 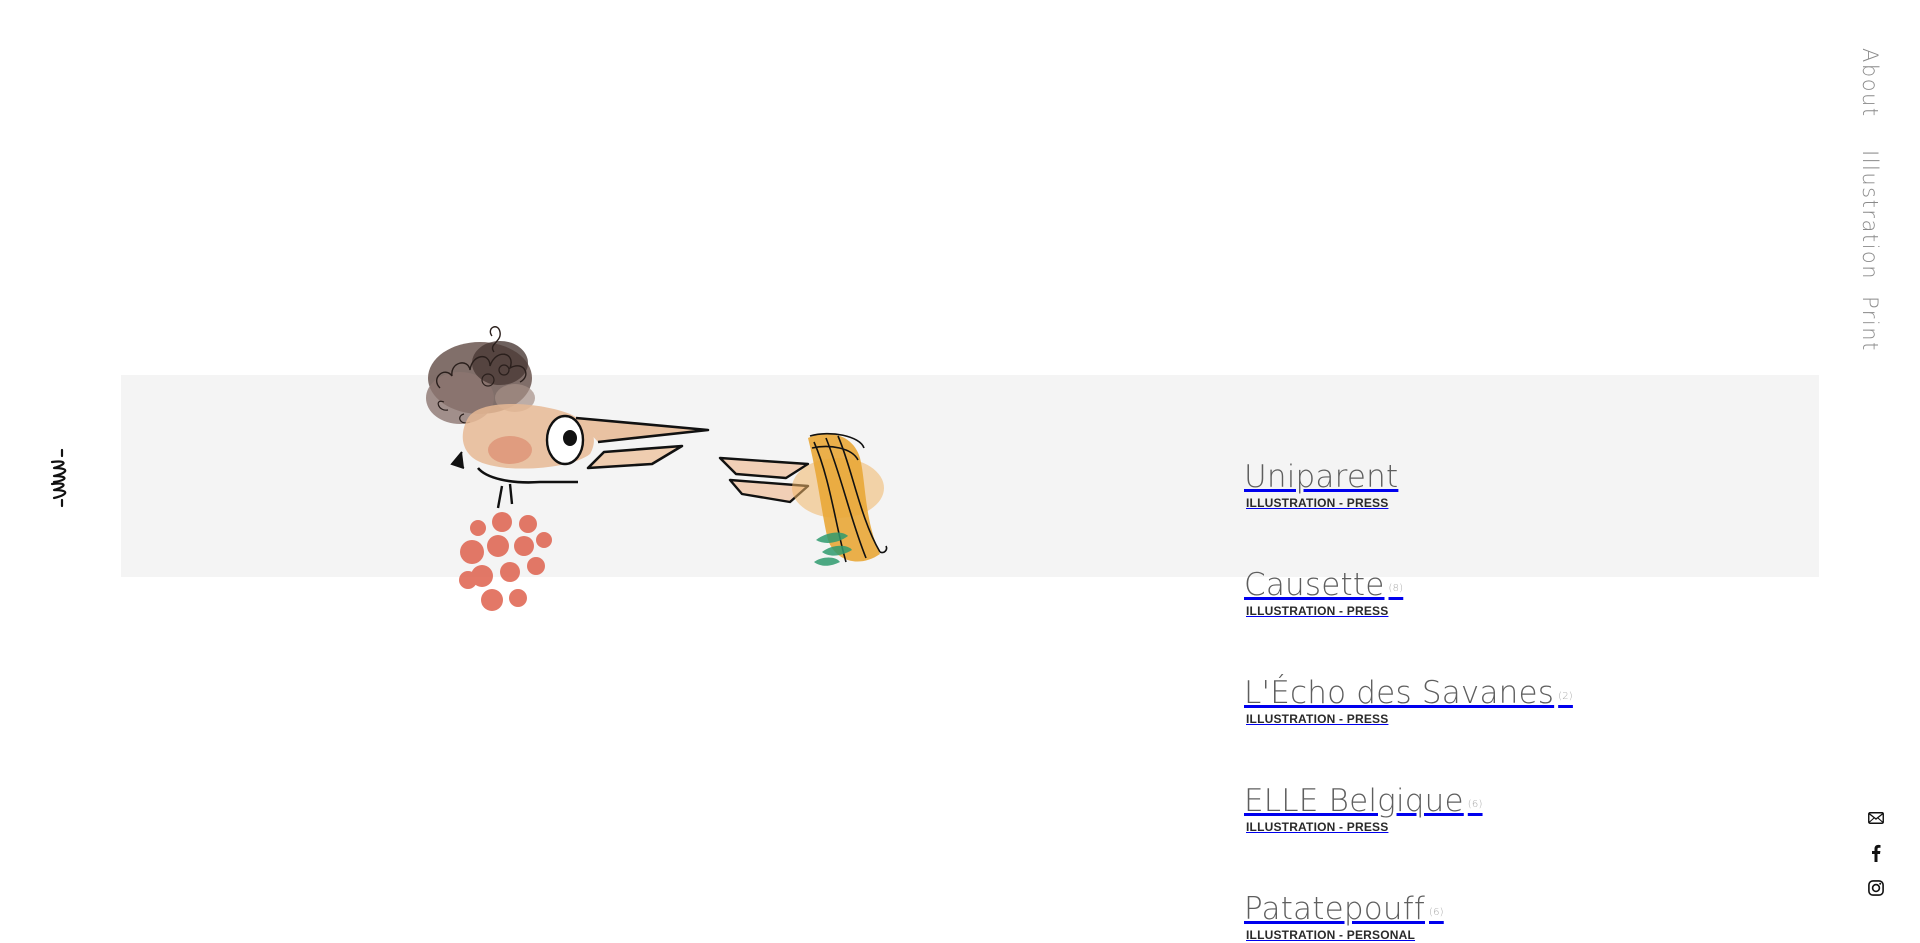 I want to click on facebook-icon, so click(x=1876, y=853).